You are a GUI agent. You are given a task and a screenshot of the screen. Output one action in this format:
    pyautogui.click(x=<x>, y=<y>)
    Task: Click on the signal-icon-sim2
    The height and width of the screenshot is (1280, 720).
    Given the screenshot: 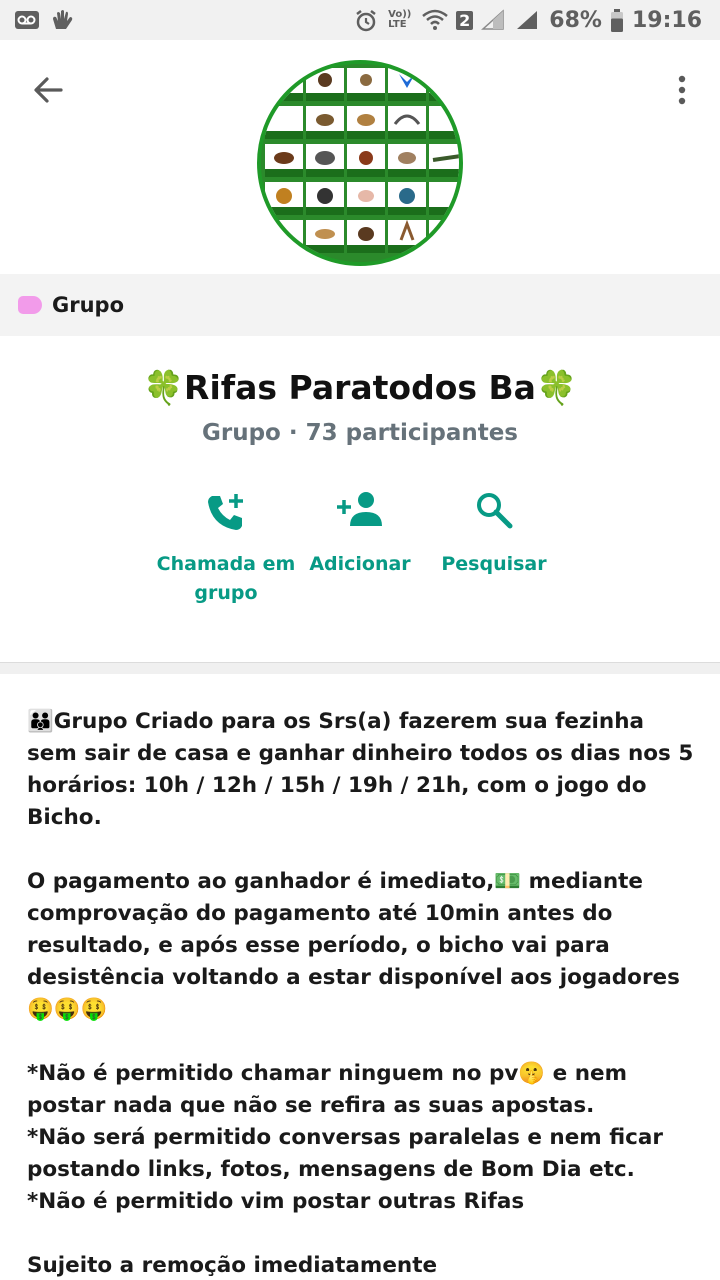 What is the action you would take?
    pyautogui.click(x=528, y=20)
    